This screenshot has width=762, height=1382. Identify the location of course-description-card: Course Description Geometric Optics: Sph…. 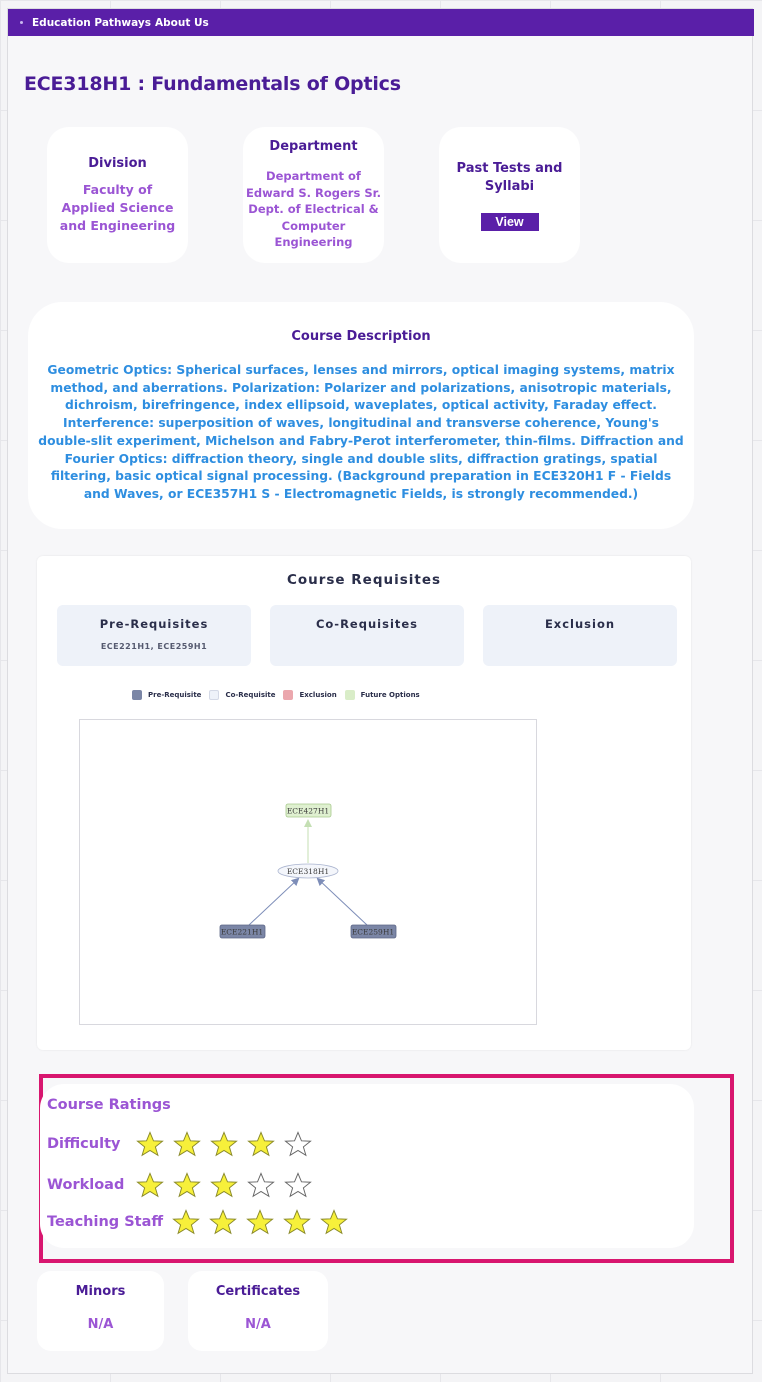
(361, 415).